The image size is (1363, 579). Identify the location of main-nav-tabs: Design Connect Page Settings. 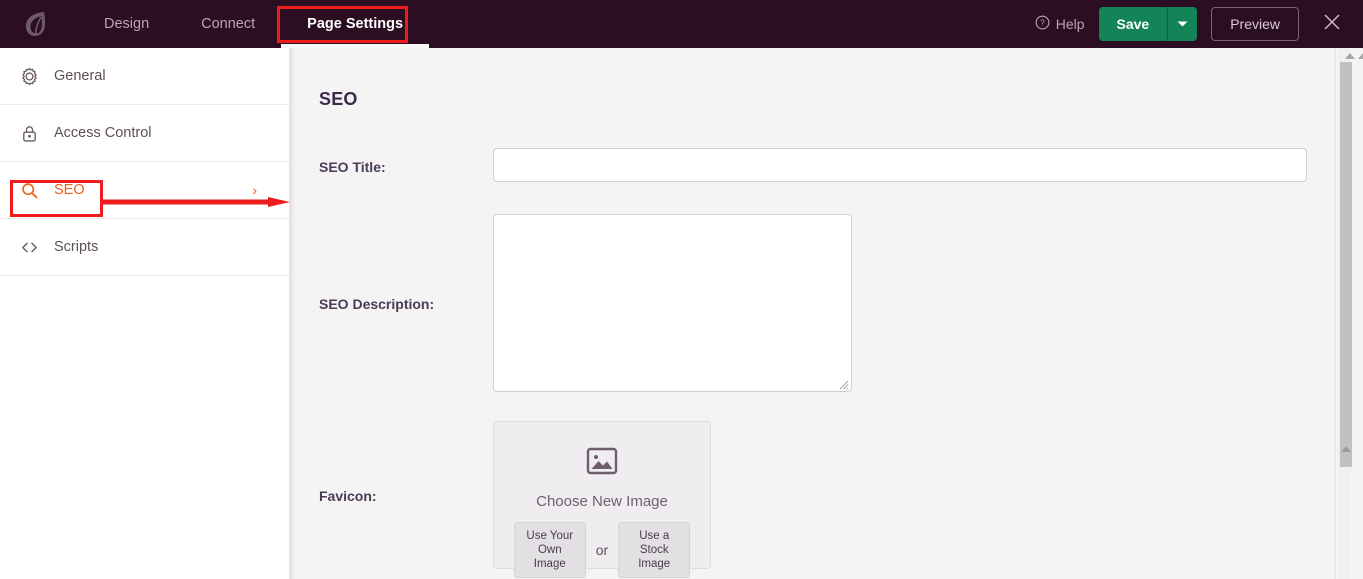
(253, 24).